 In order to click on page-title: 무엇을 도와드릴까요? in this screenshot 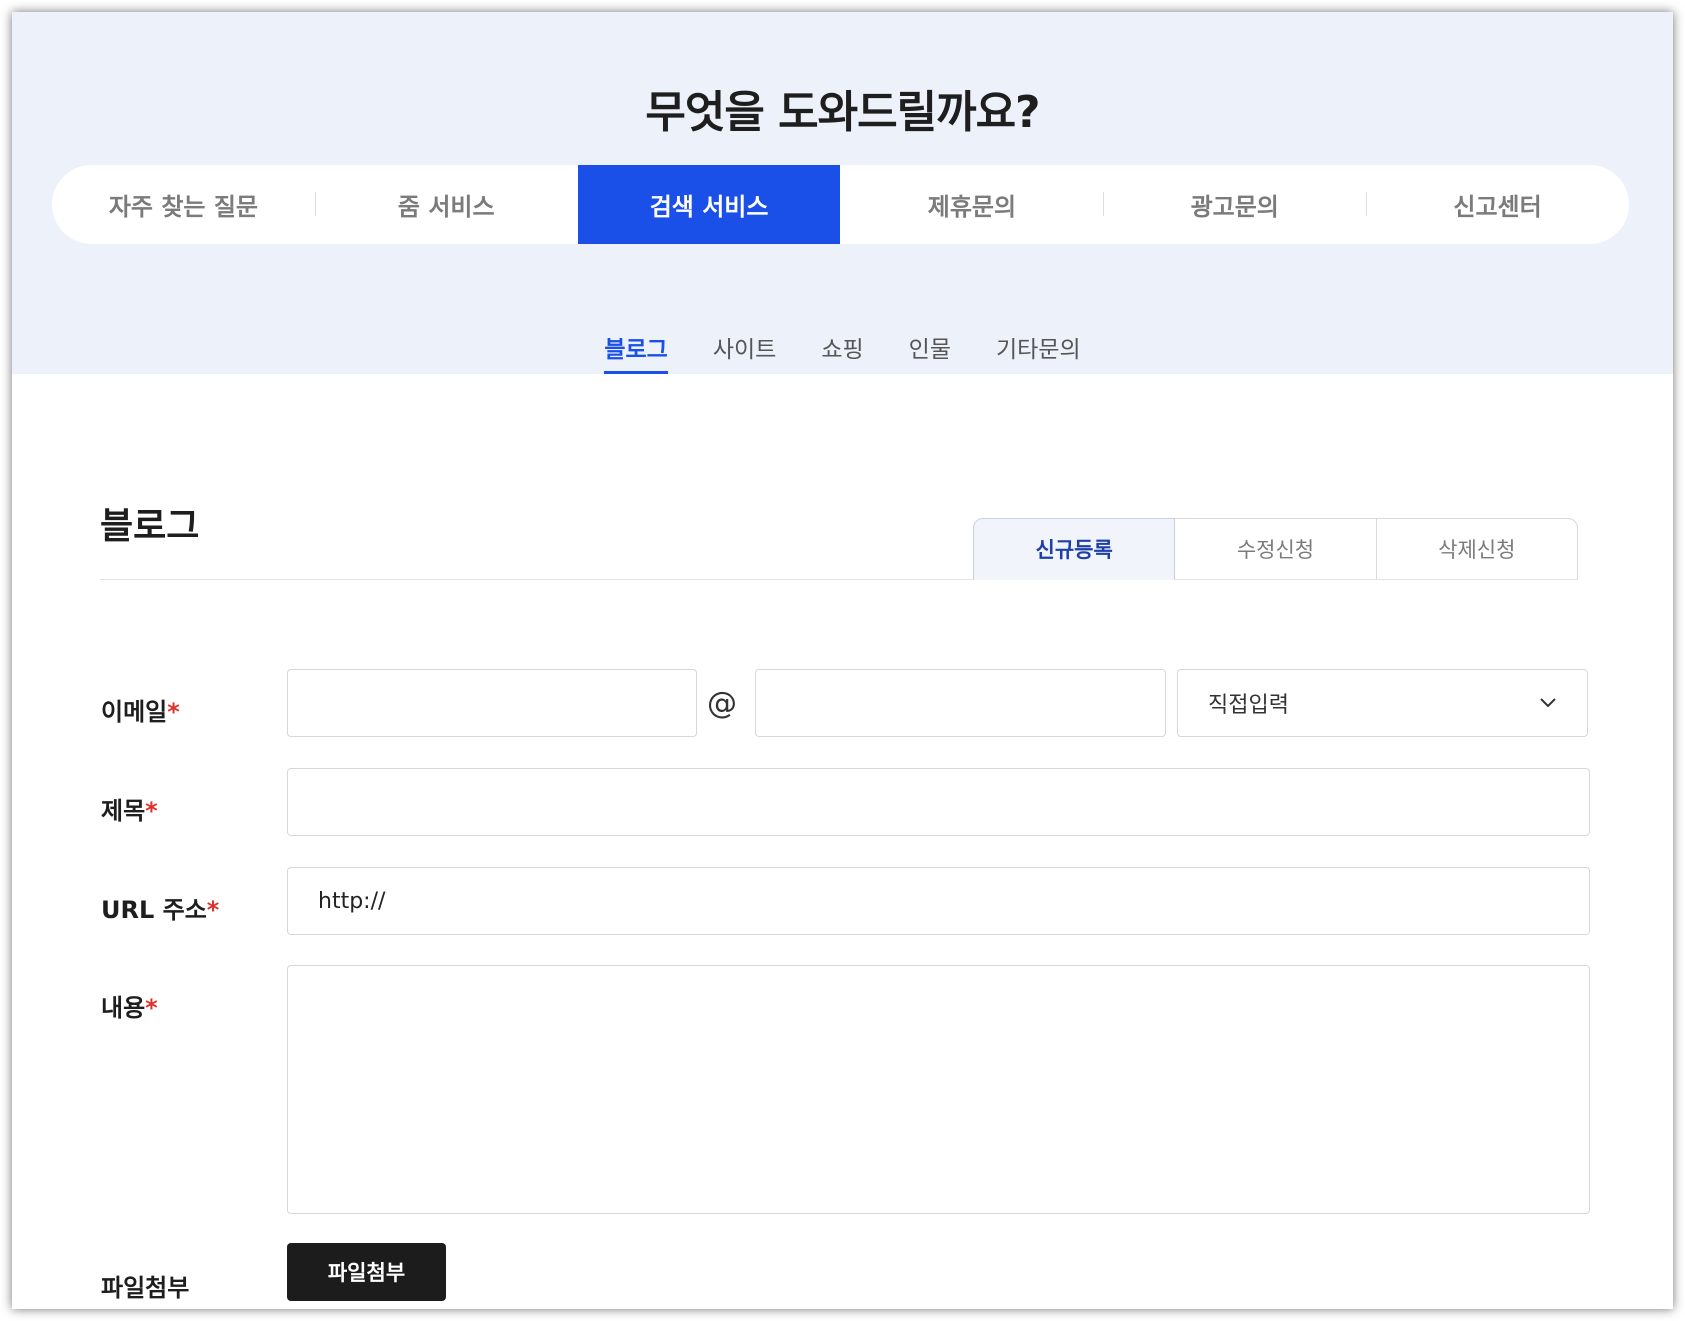, I will do `click(842, 112)`.